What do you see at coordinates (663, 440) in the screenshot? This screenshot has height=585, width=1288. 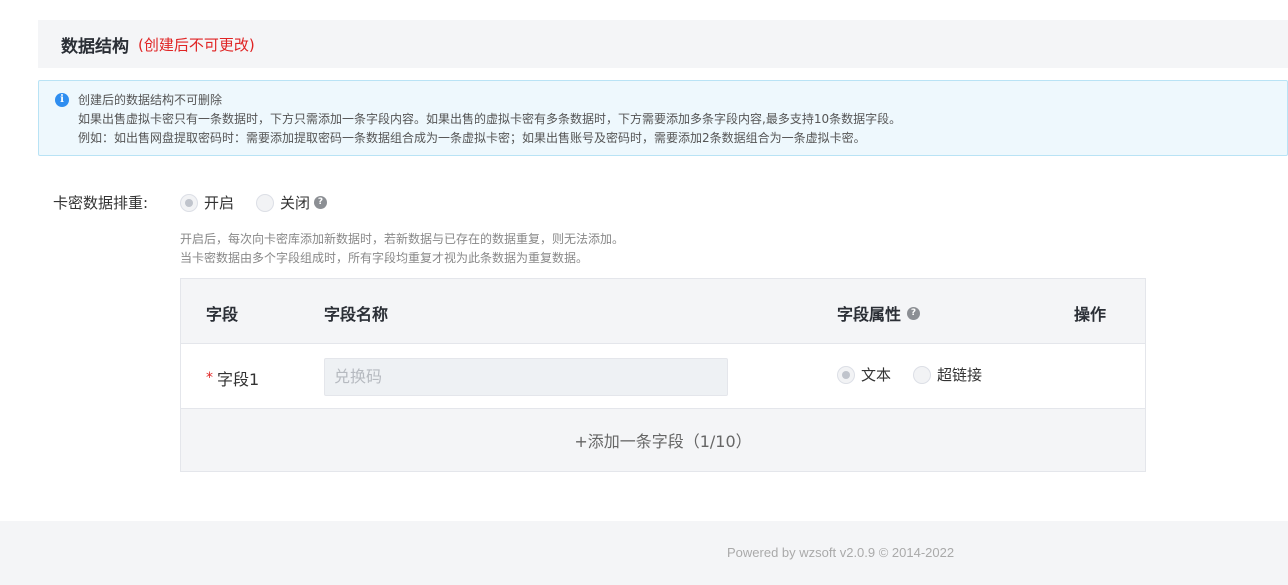 I see `add-field-button: +添加一条字段（1/10）` at bounding box center [663, 440].